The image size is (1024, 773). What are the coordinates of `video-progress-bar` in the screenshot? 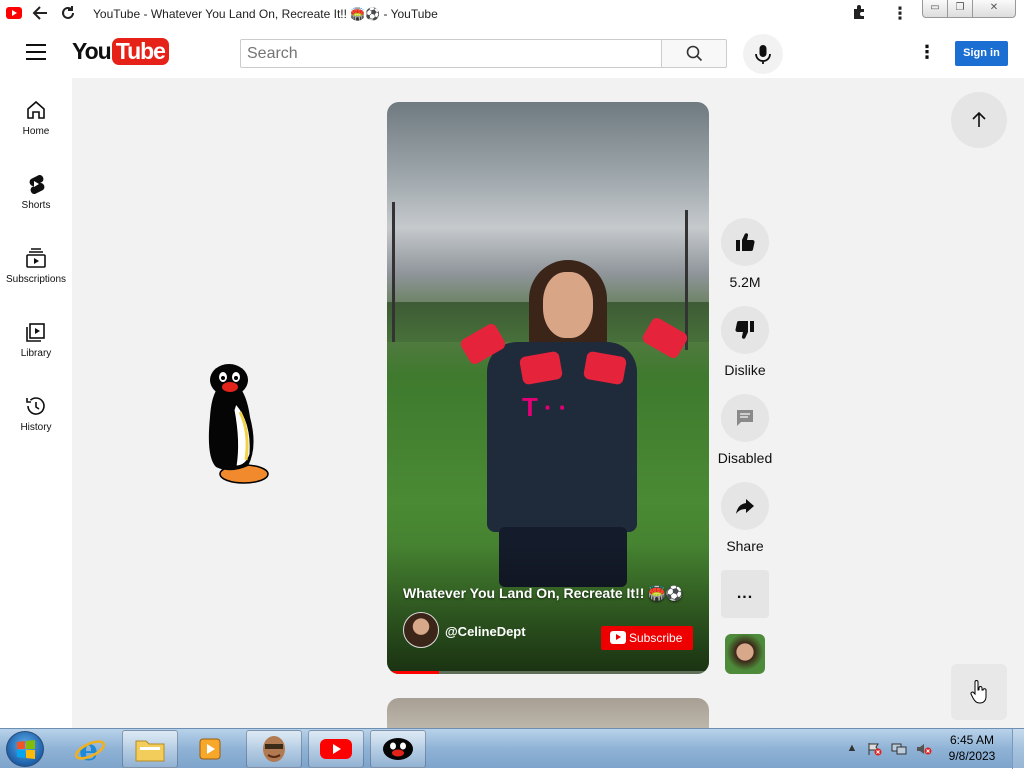 It's located at (548, 672).